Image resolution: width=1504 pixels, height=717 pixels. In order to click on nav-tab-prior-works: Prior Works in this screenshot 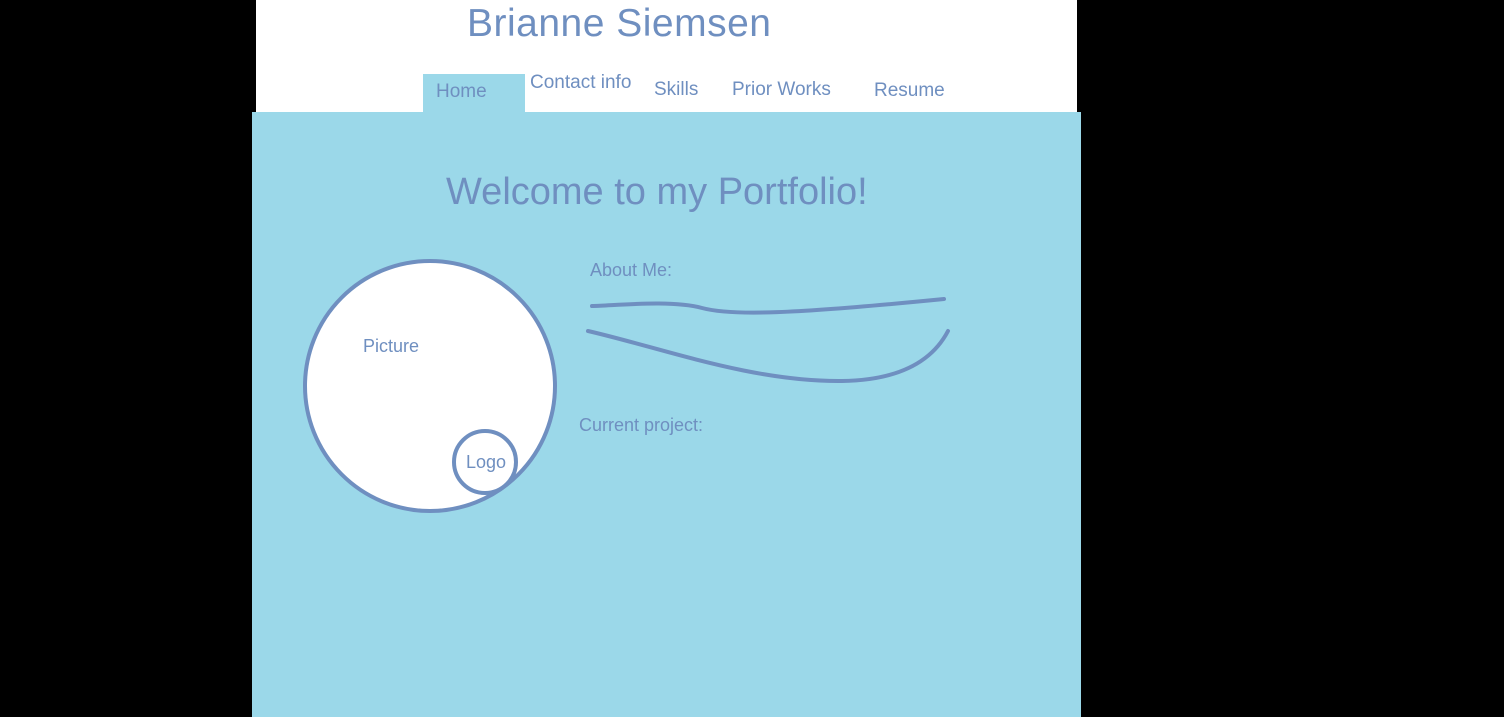, I will do `click(781, 90)`.